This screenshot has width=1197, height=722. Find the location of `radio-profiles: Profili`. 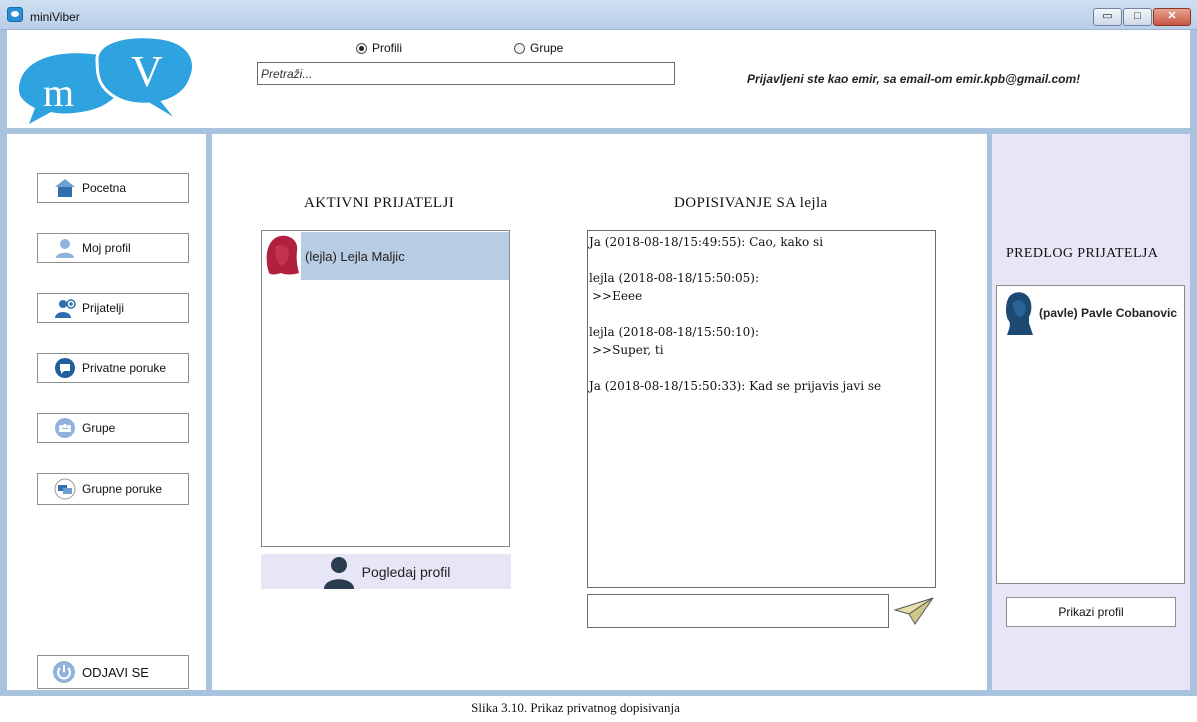

radio-profiles: Profili is located at coordinates (379, 48).